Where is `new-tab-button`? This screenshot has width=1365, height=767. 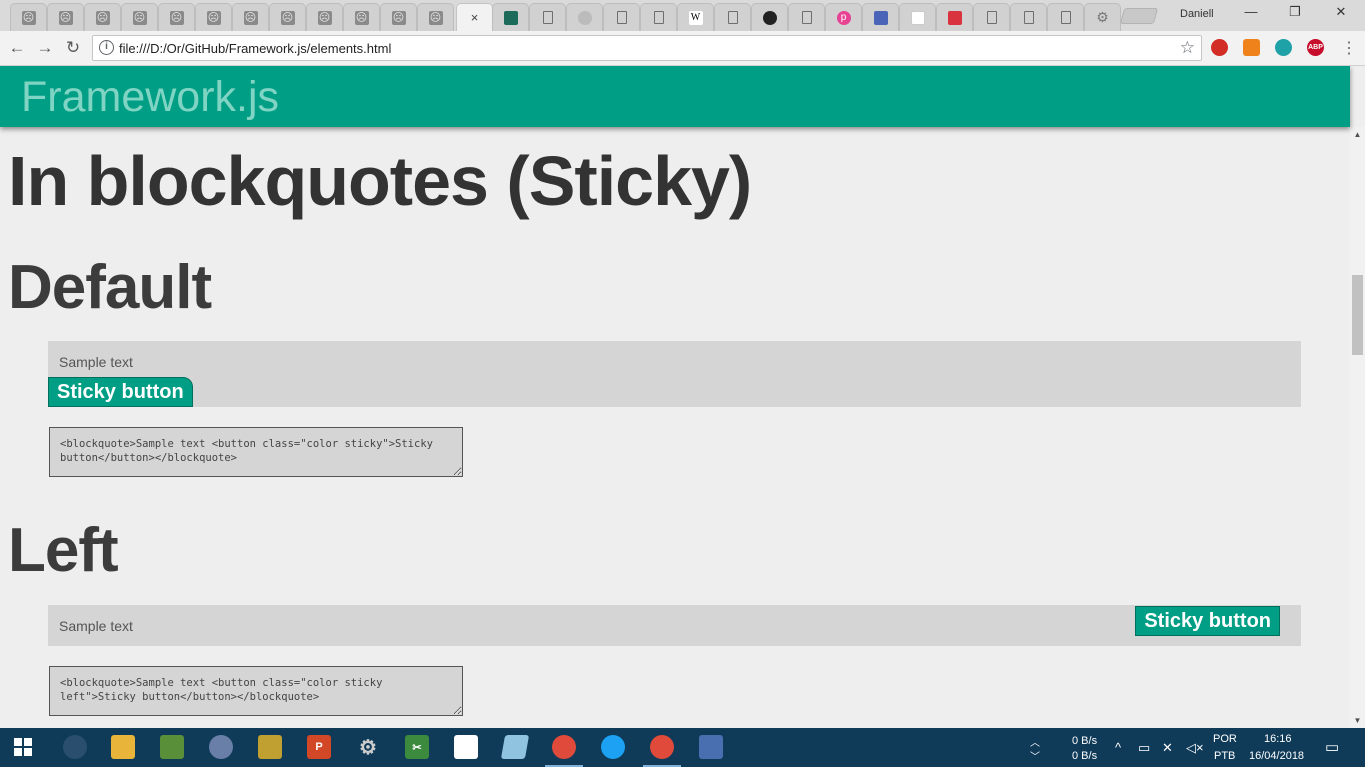
new-tab-button is located at coordinates (1139, 16).